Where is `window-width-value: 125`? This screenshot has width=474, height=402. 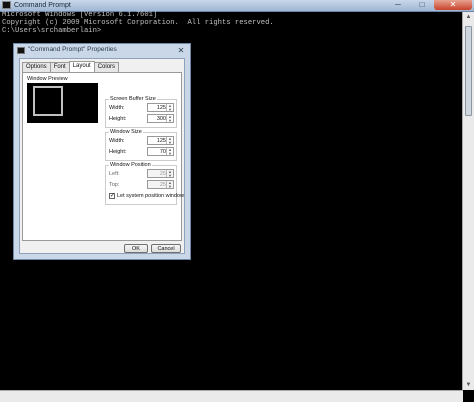 window-width-value: 125 is located at coordinates (161, 141).